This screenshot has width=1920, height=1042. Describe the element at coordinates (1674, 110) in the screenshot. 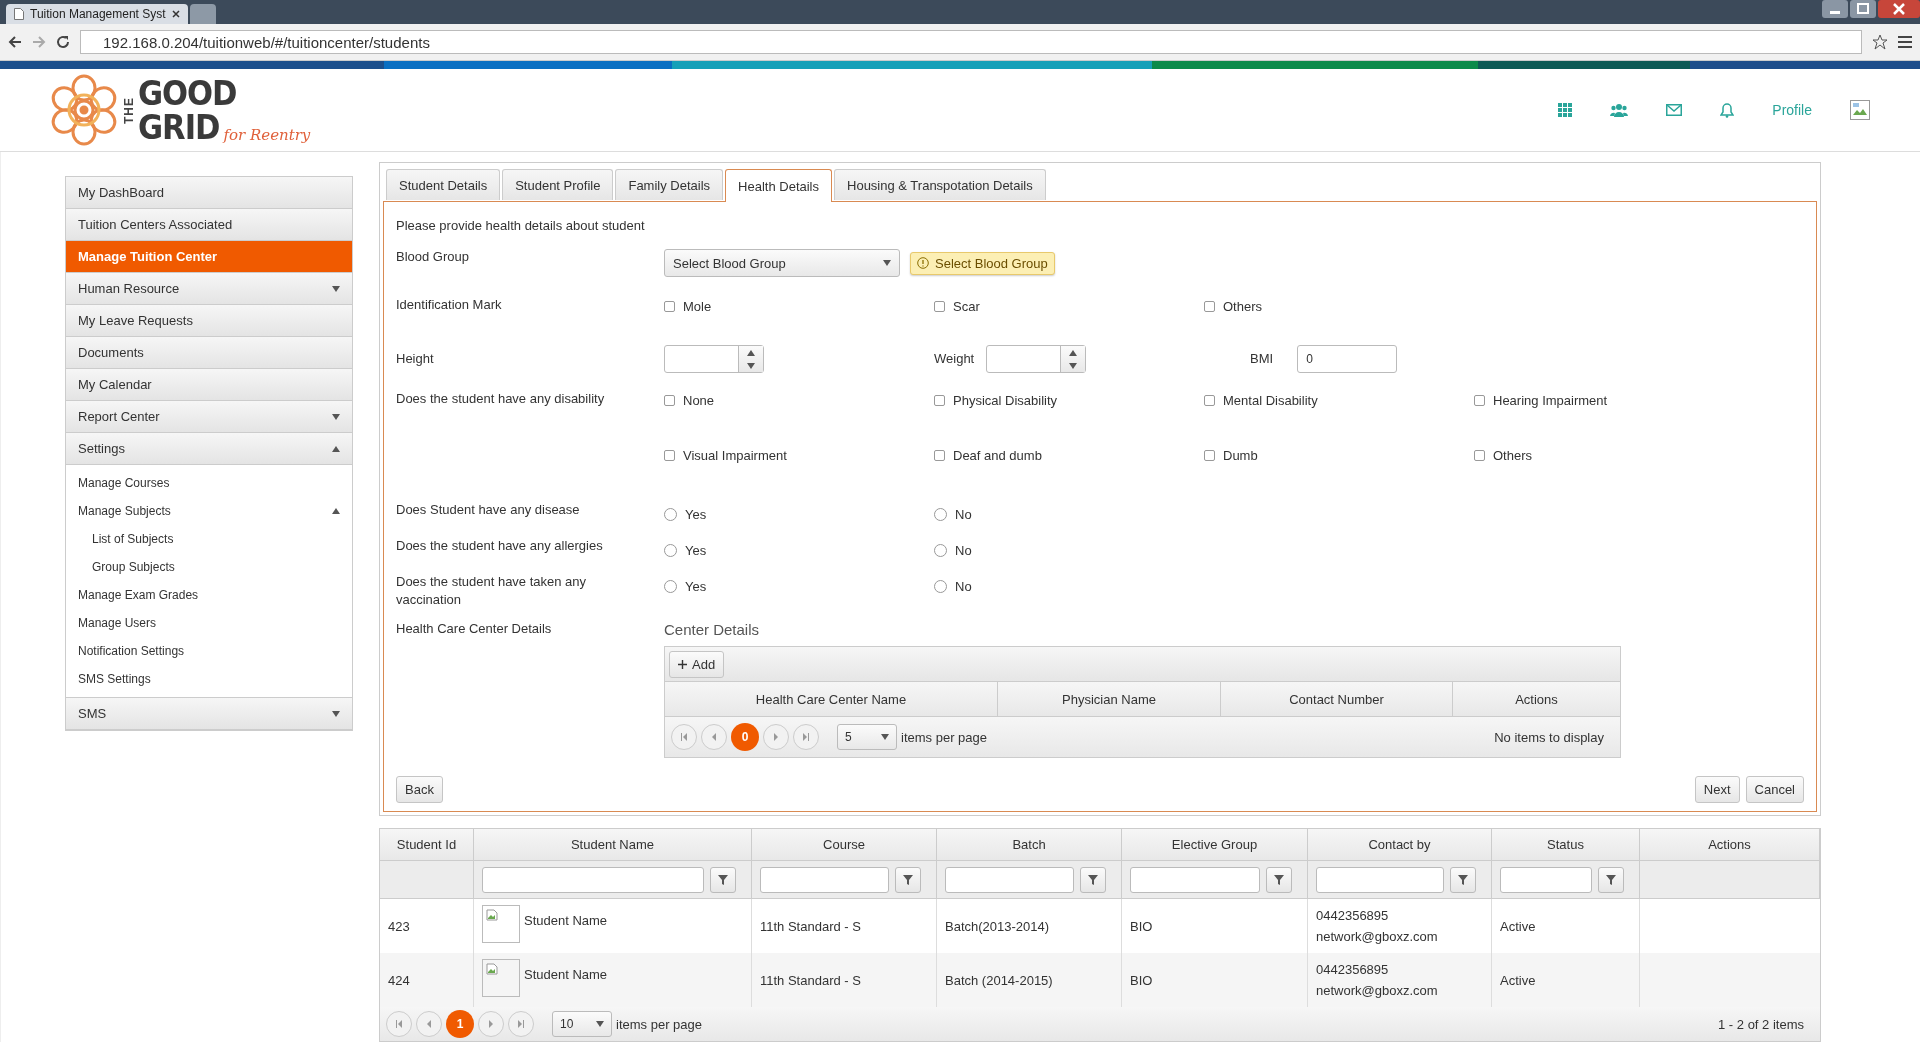

I see `mail-icon` at that location.